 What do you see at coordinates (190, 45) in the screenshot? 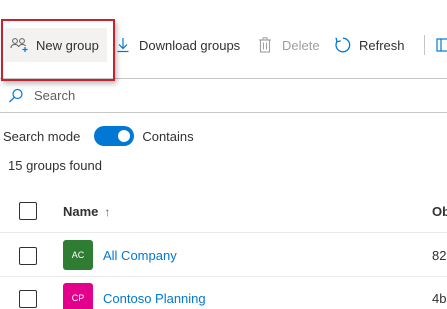
I see `download-groups-label: Download groups` at bounding box center [190, 45].